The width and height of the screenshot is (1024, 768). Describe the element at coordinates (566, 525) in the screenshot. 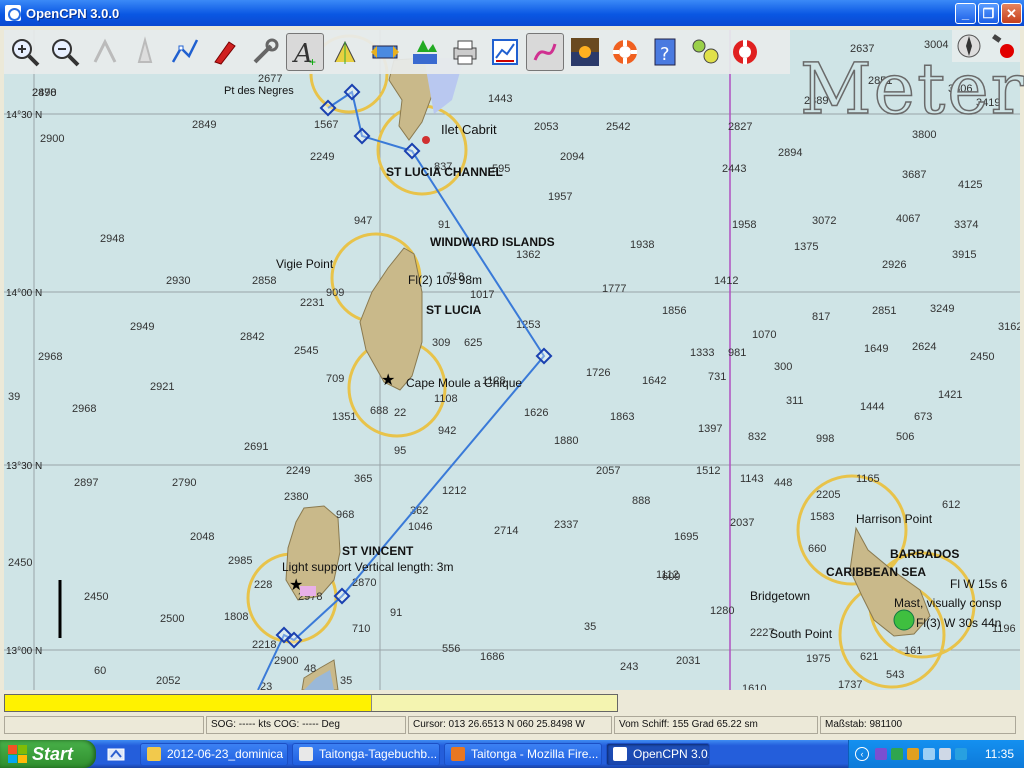

I see `depth-sounding: 2337` at that location.